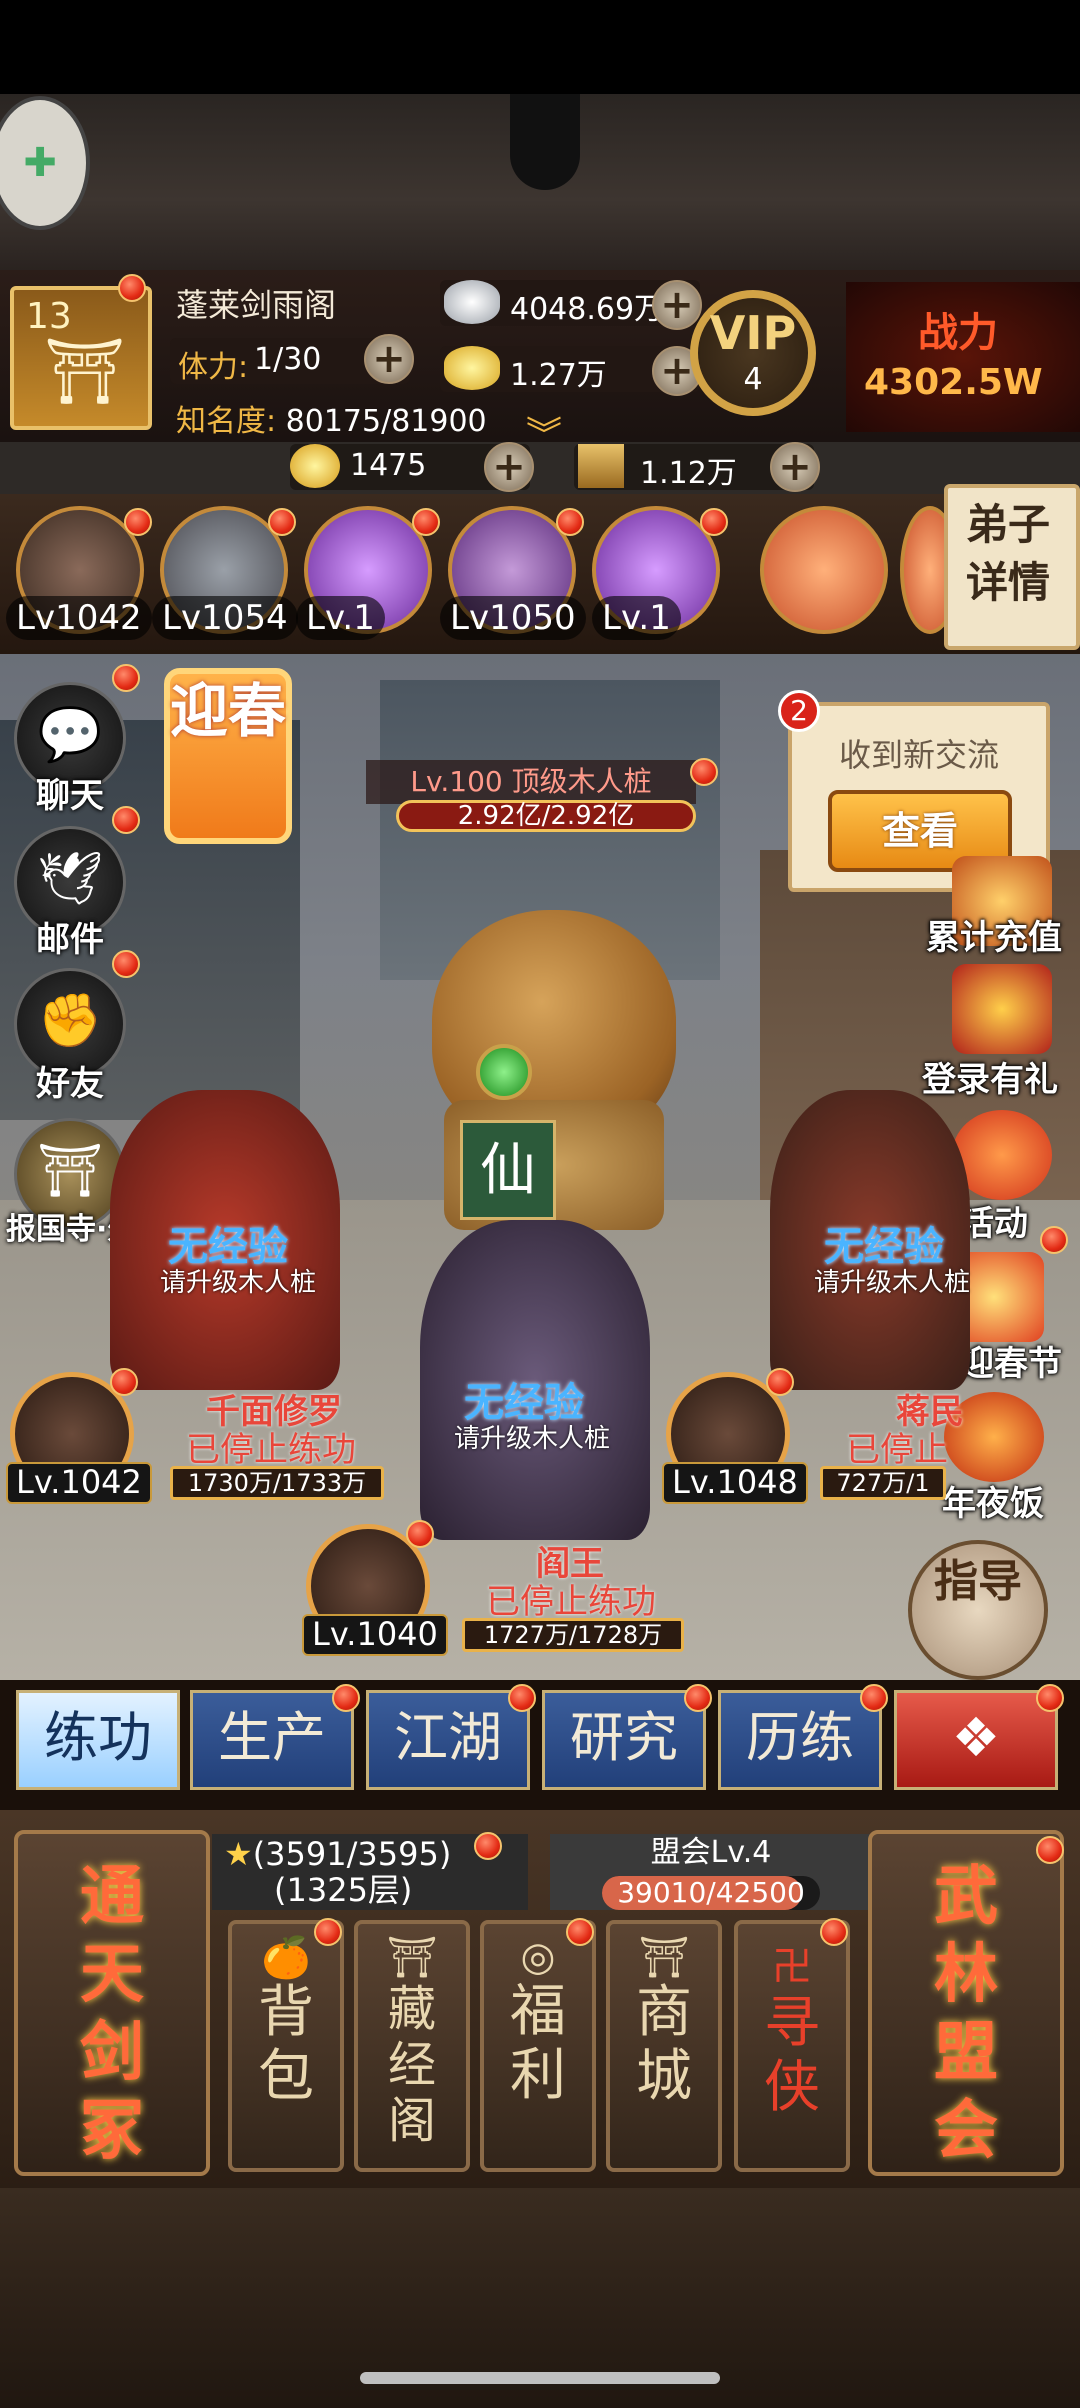 Image resolution: width=1080 pixels, height=2408 pixels. What do you see at coordinates (411, 2065) in the screenshot?
I see `scripture-pavilion-label: 藏经阁` at bounding box center [411, 2065].